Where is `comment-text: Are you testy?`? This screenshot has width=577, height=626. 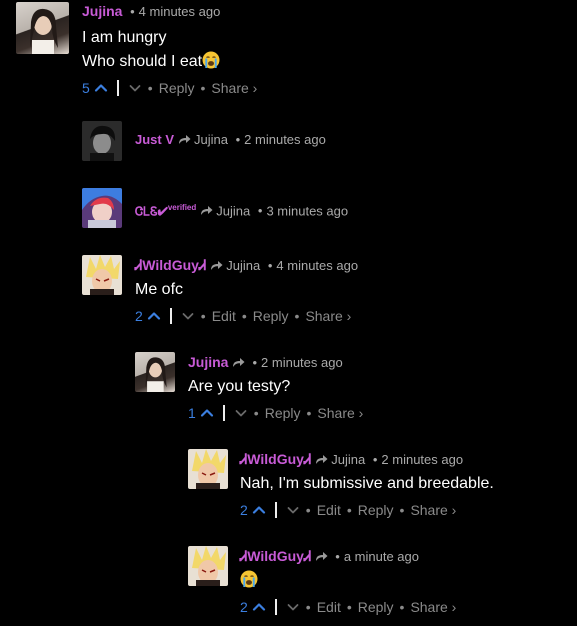 comment-text: Are you testy? is located at coordinates (239, 386).